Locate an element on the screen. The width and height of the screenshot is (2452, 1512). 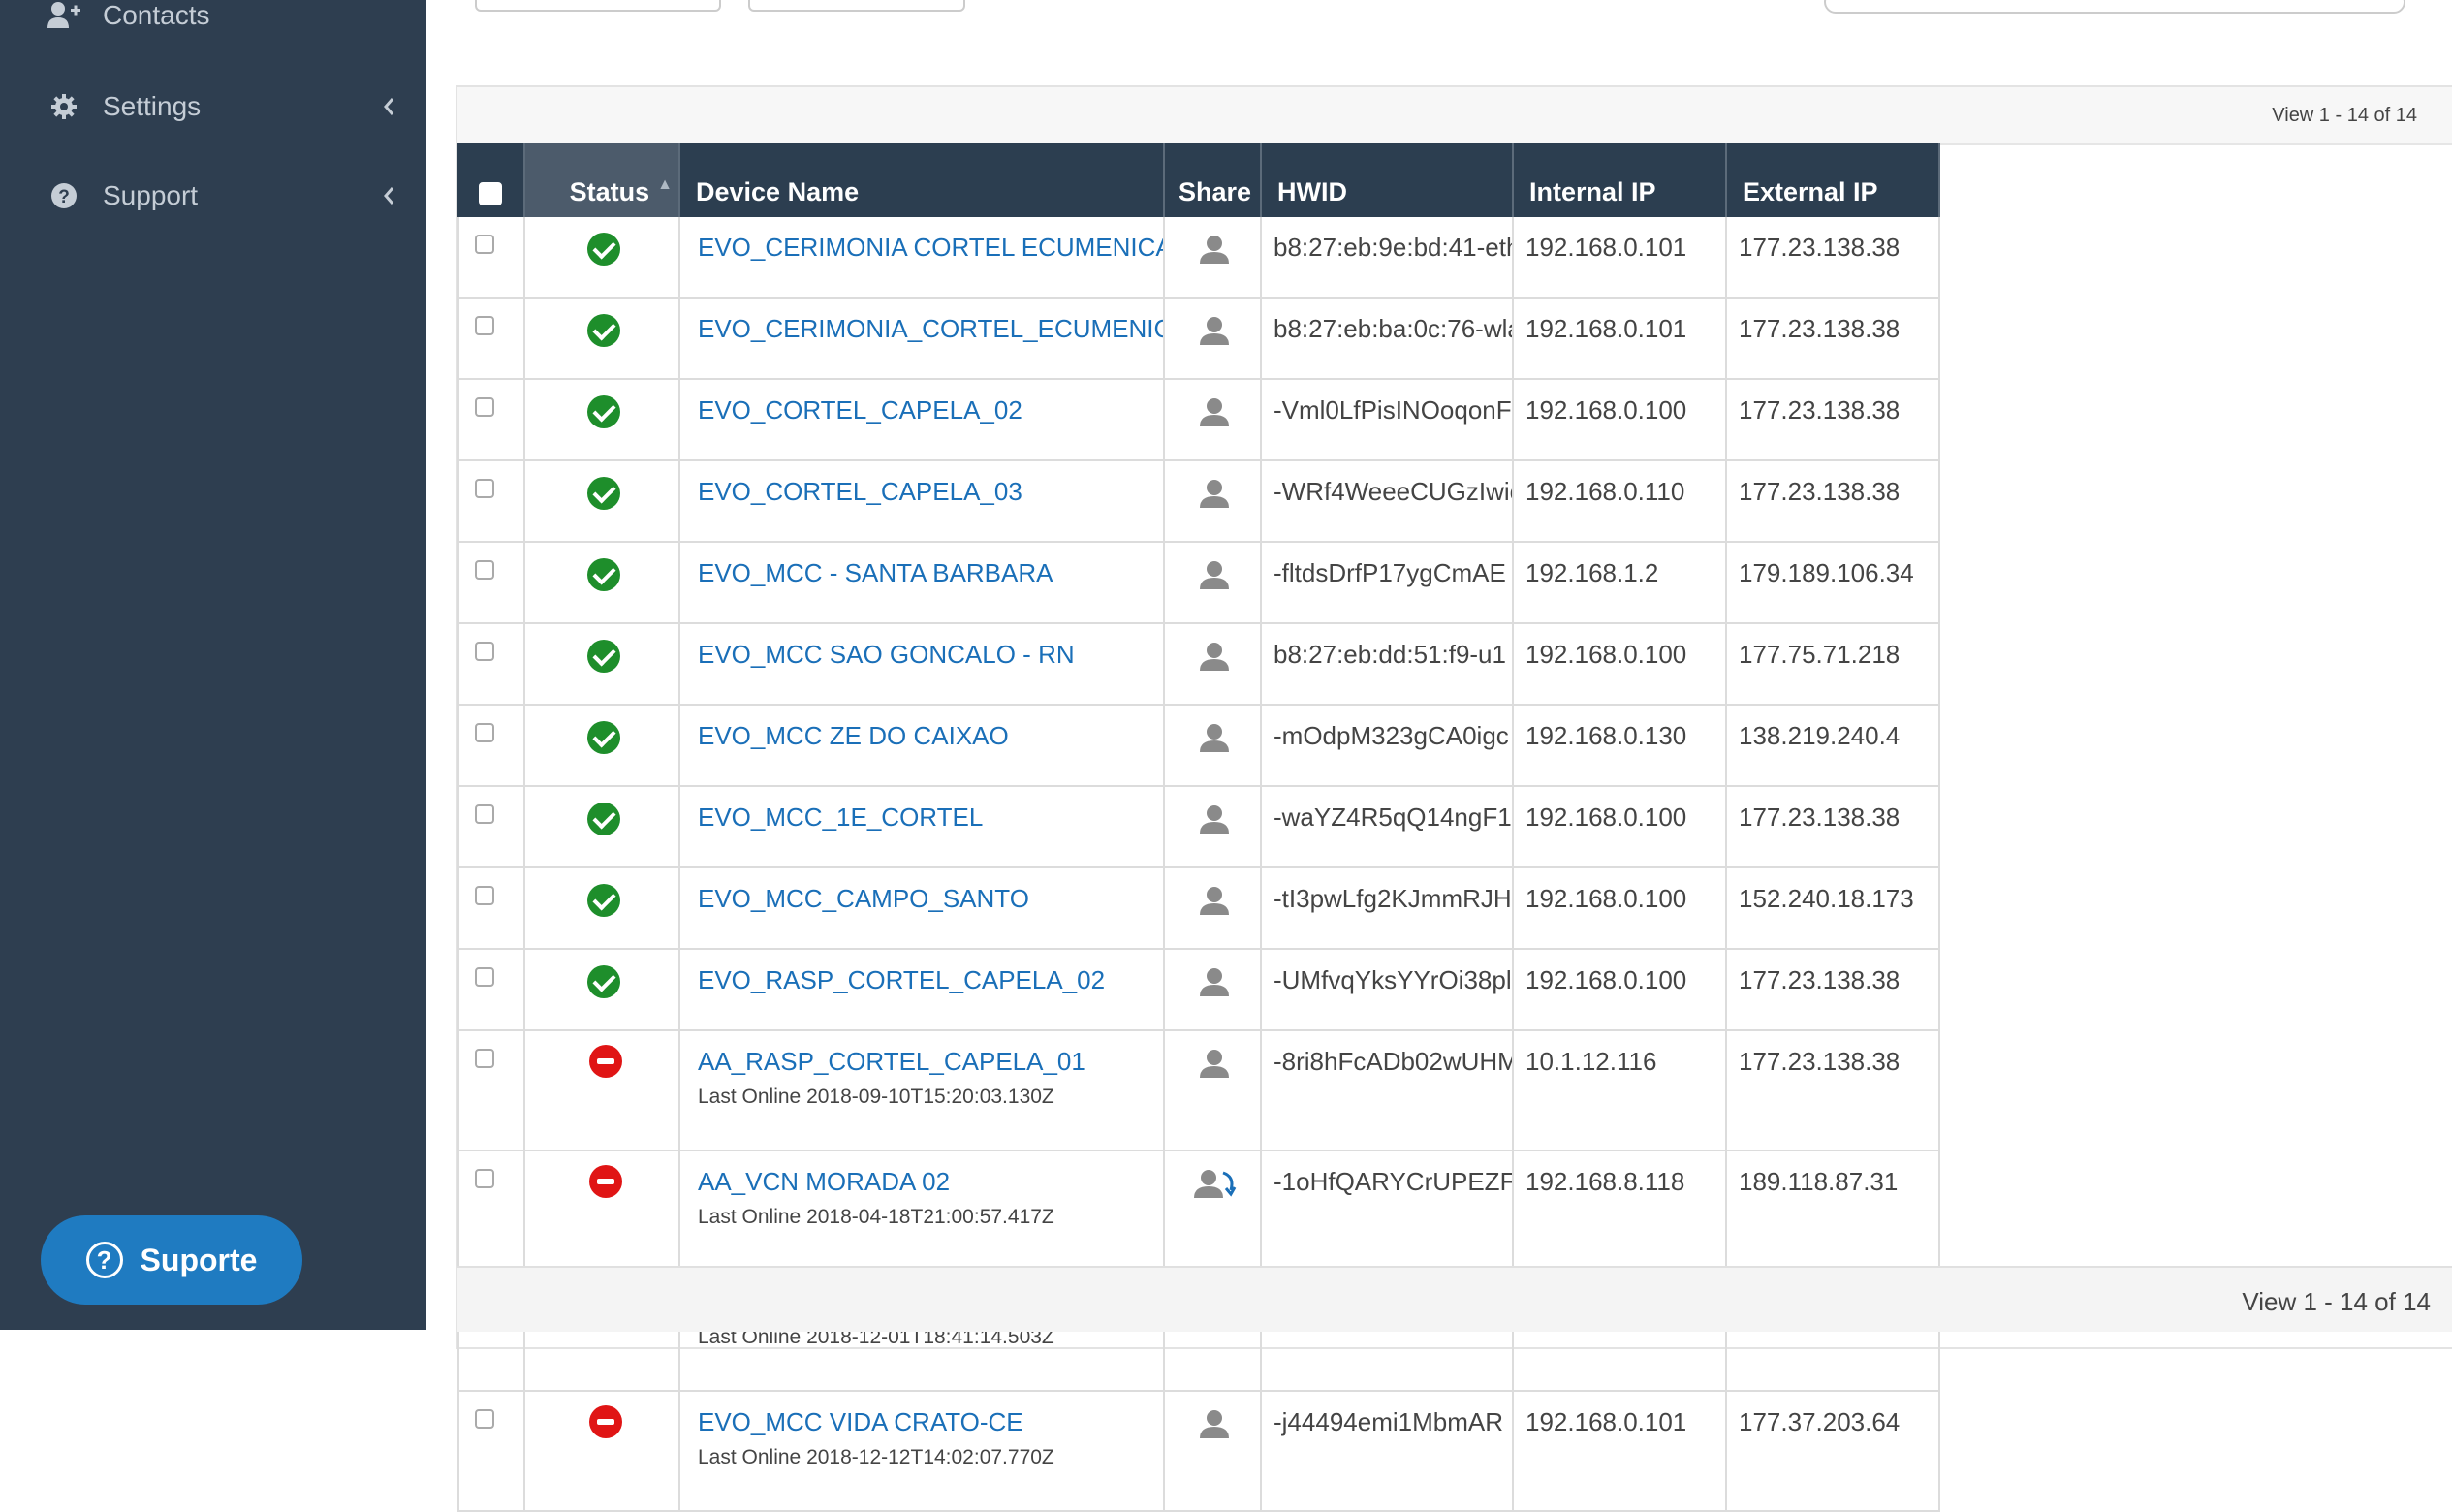
device-name-link: EVO_CERIMONIA CORTEL ECUMENICA 01 is located at coordinates (930, 248).